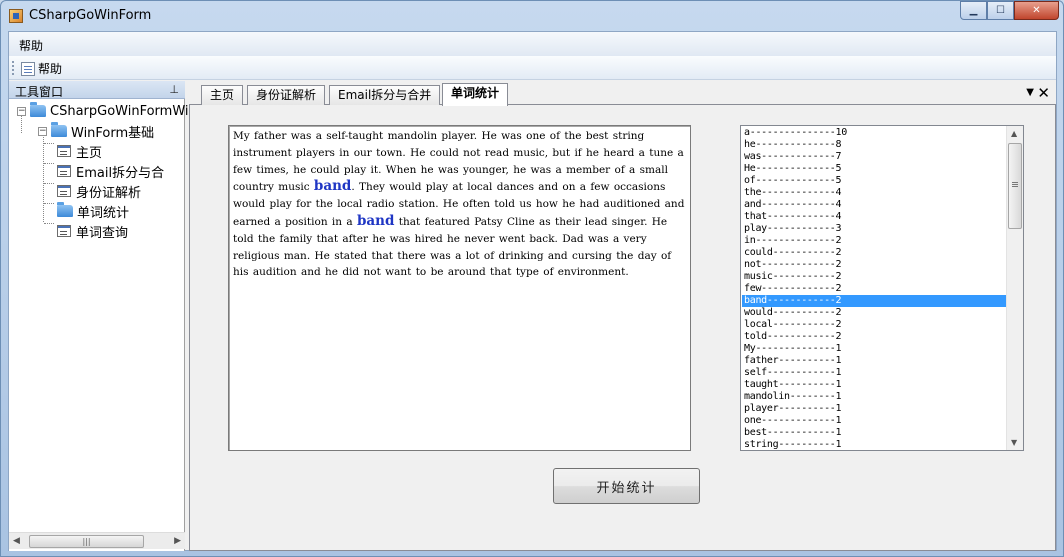 This screenshot has width=1064, height=557. I want to click on word-count-item: that------------4, so click(874, 217).